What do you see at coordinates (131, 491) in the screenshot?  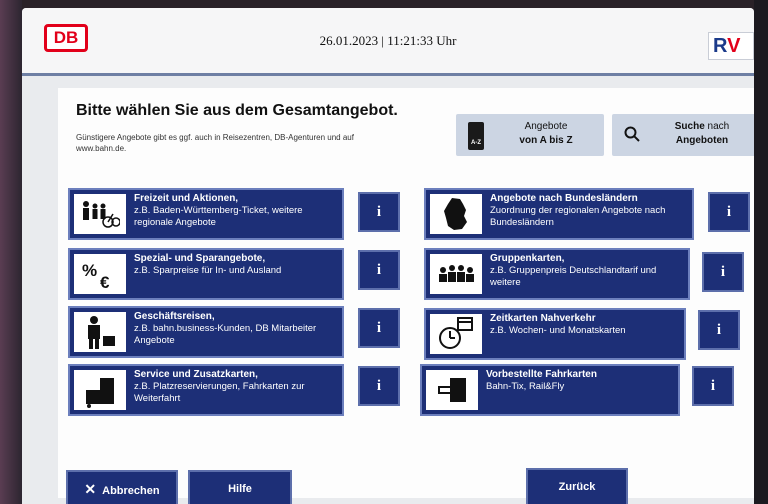 I see `cancel-button-label: Abbrechen` at bounding box center [131, 491].